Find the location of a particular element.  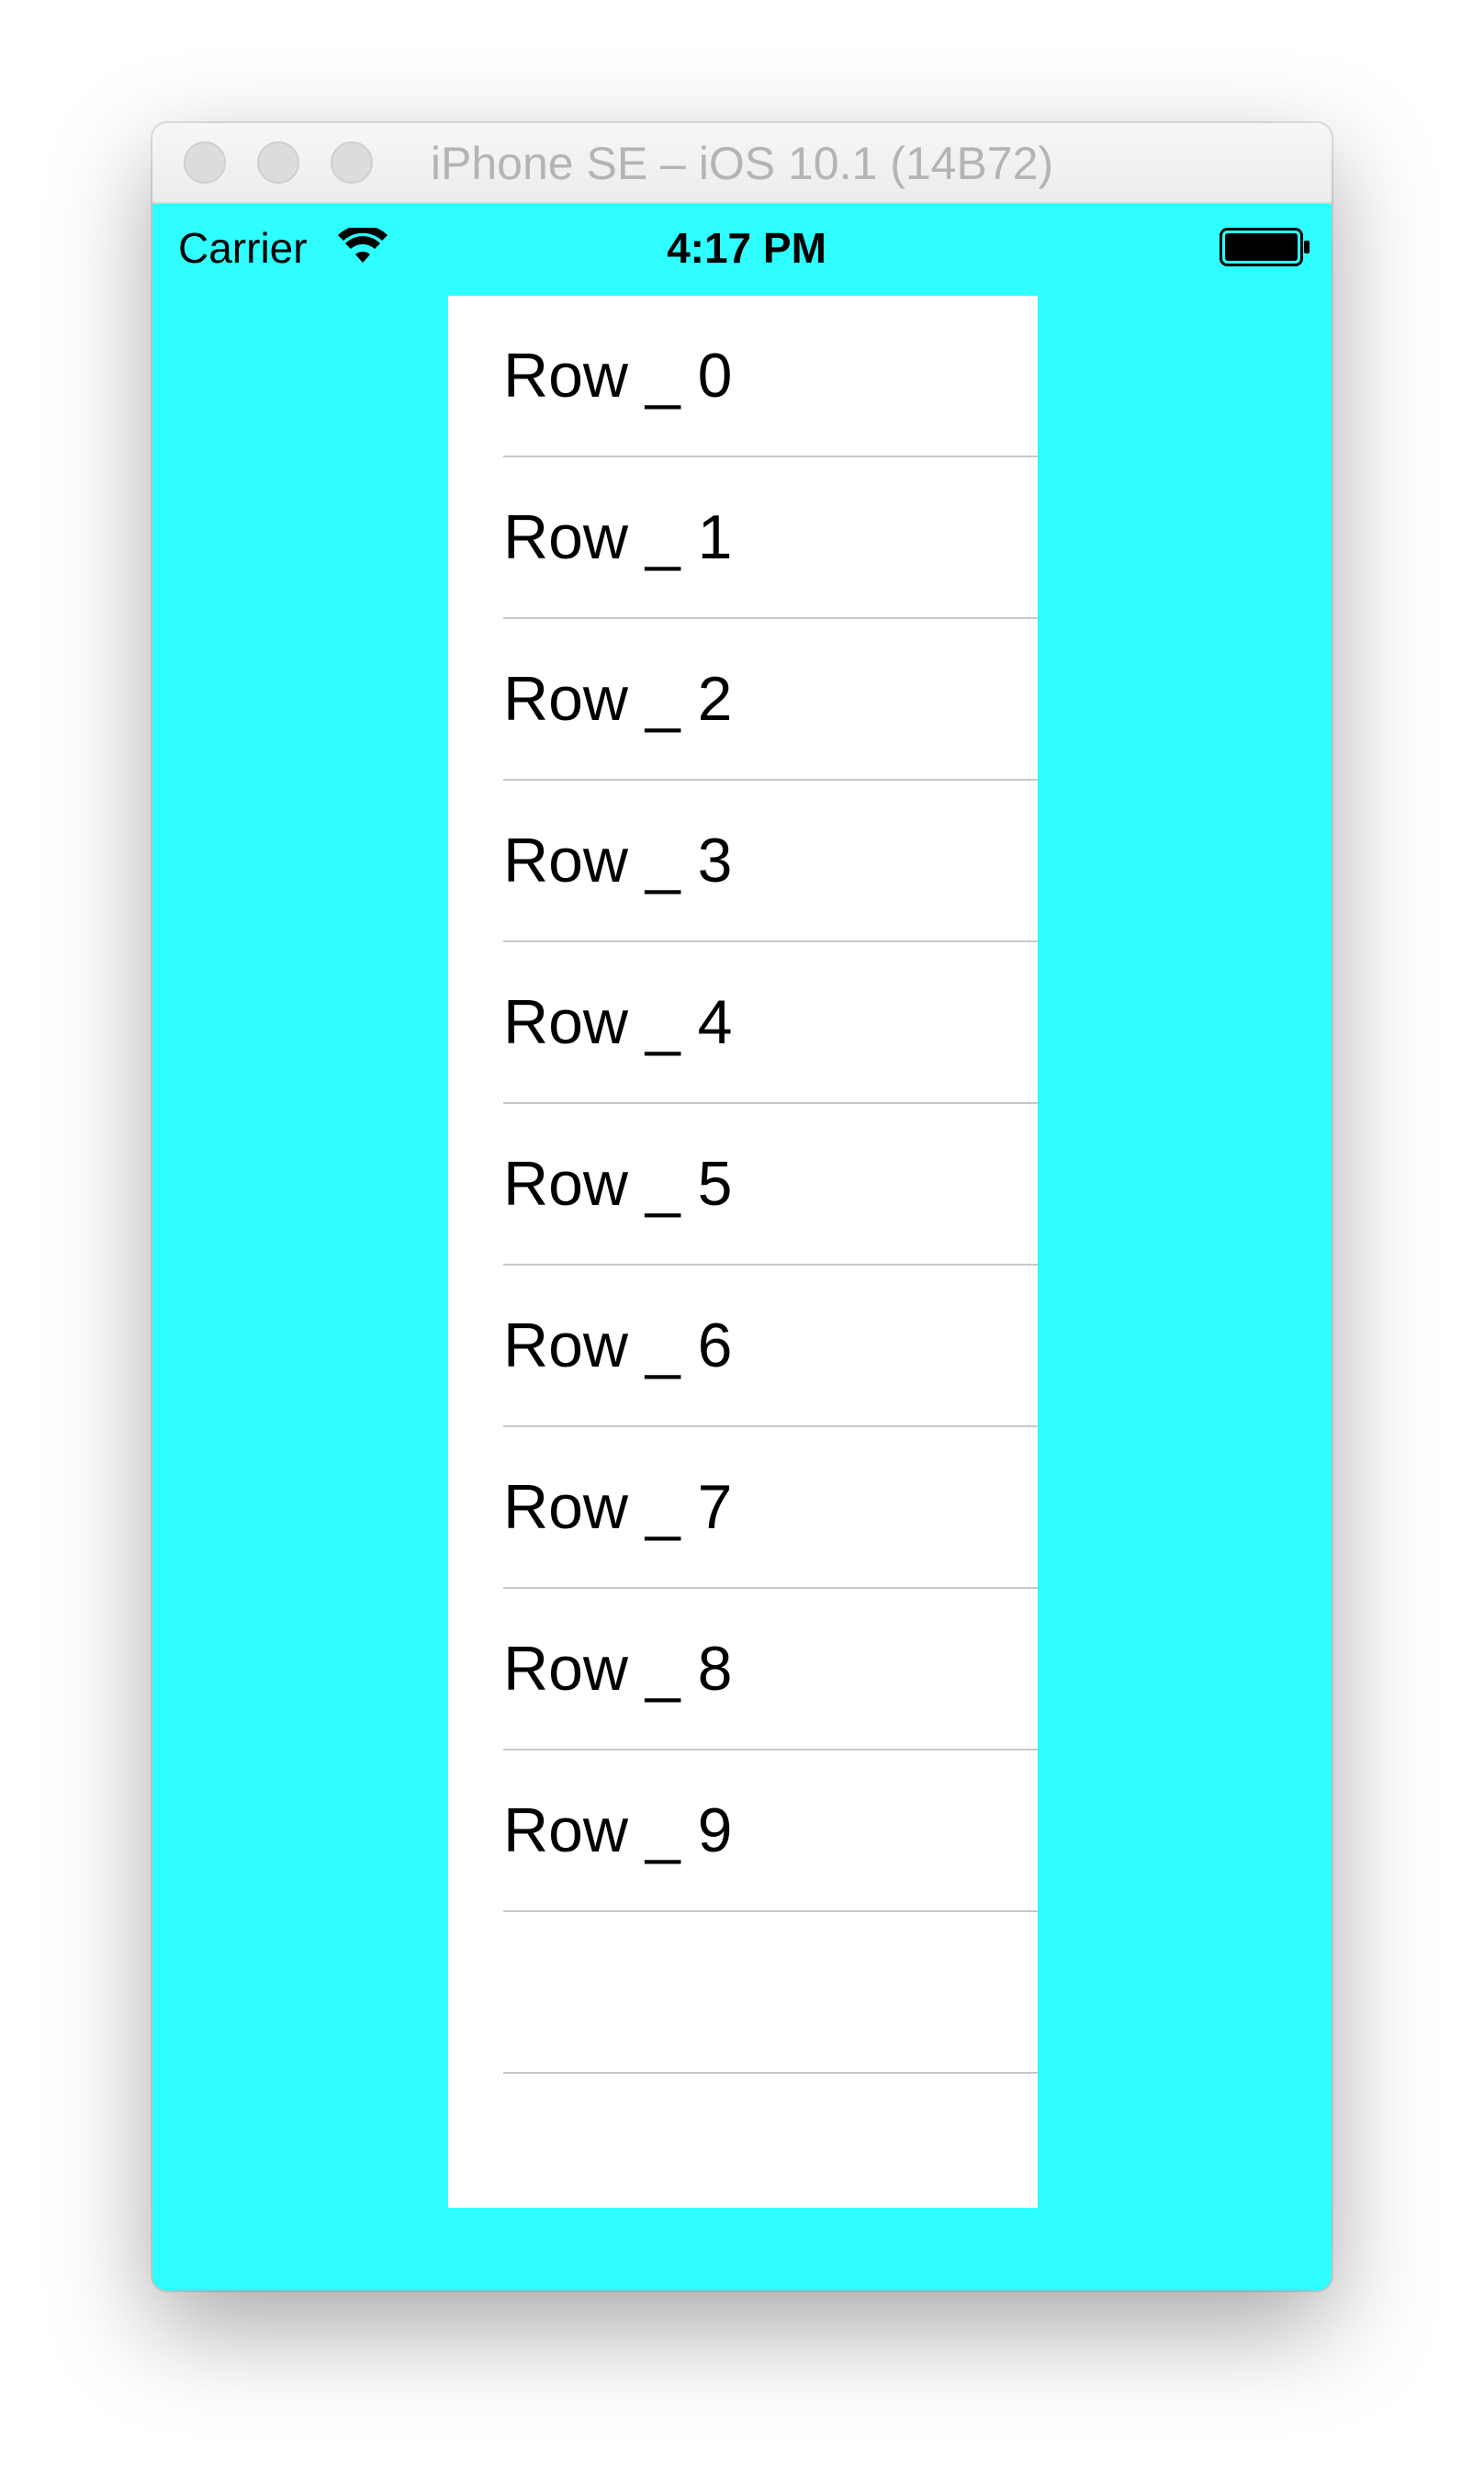

row-label: Row _ 0 is located at coordinates (618, 376).